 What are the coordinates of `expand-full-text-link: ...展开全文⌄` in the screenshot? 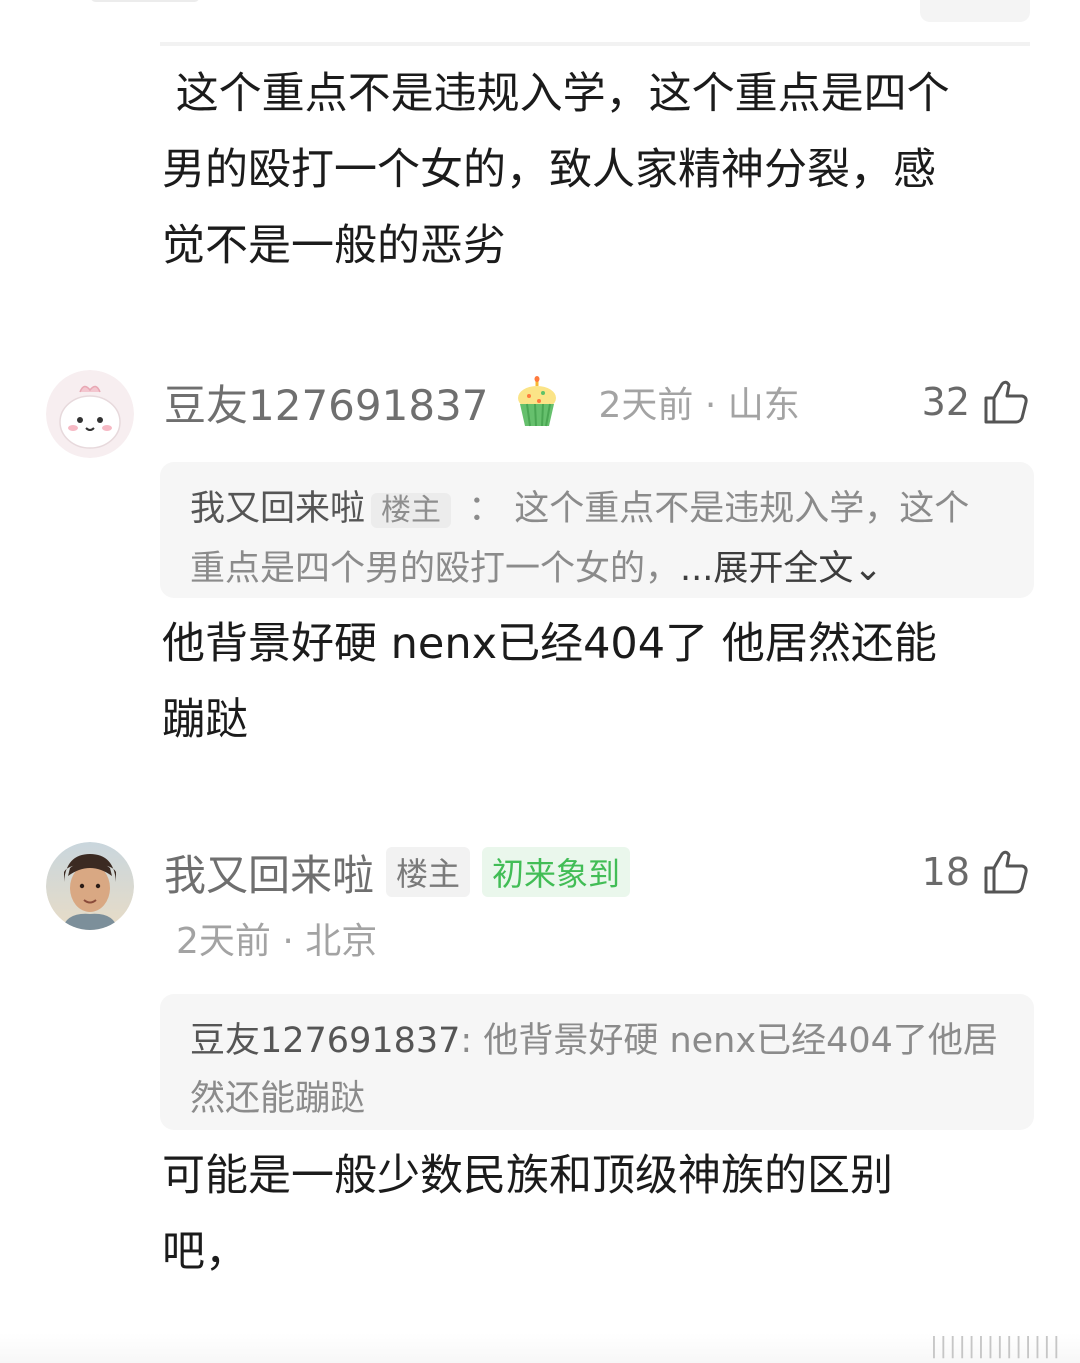 It's located at (781, 569).